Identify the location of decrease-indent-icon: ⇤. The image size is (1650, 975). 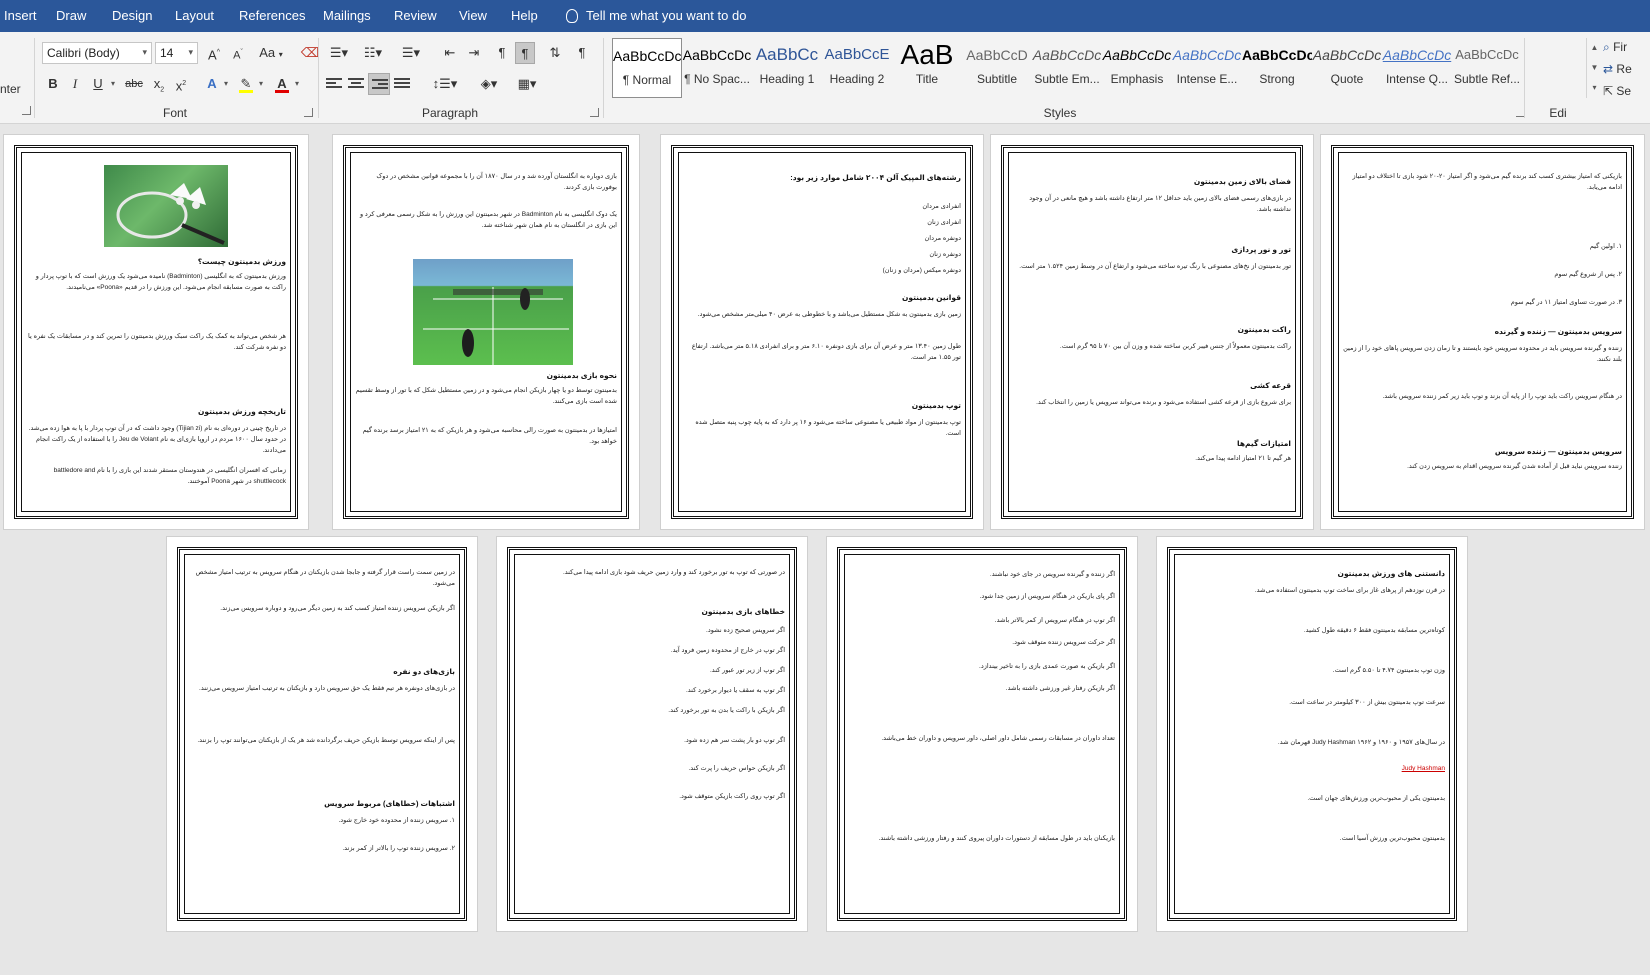
(450, 53).